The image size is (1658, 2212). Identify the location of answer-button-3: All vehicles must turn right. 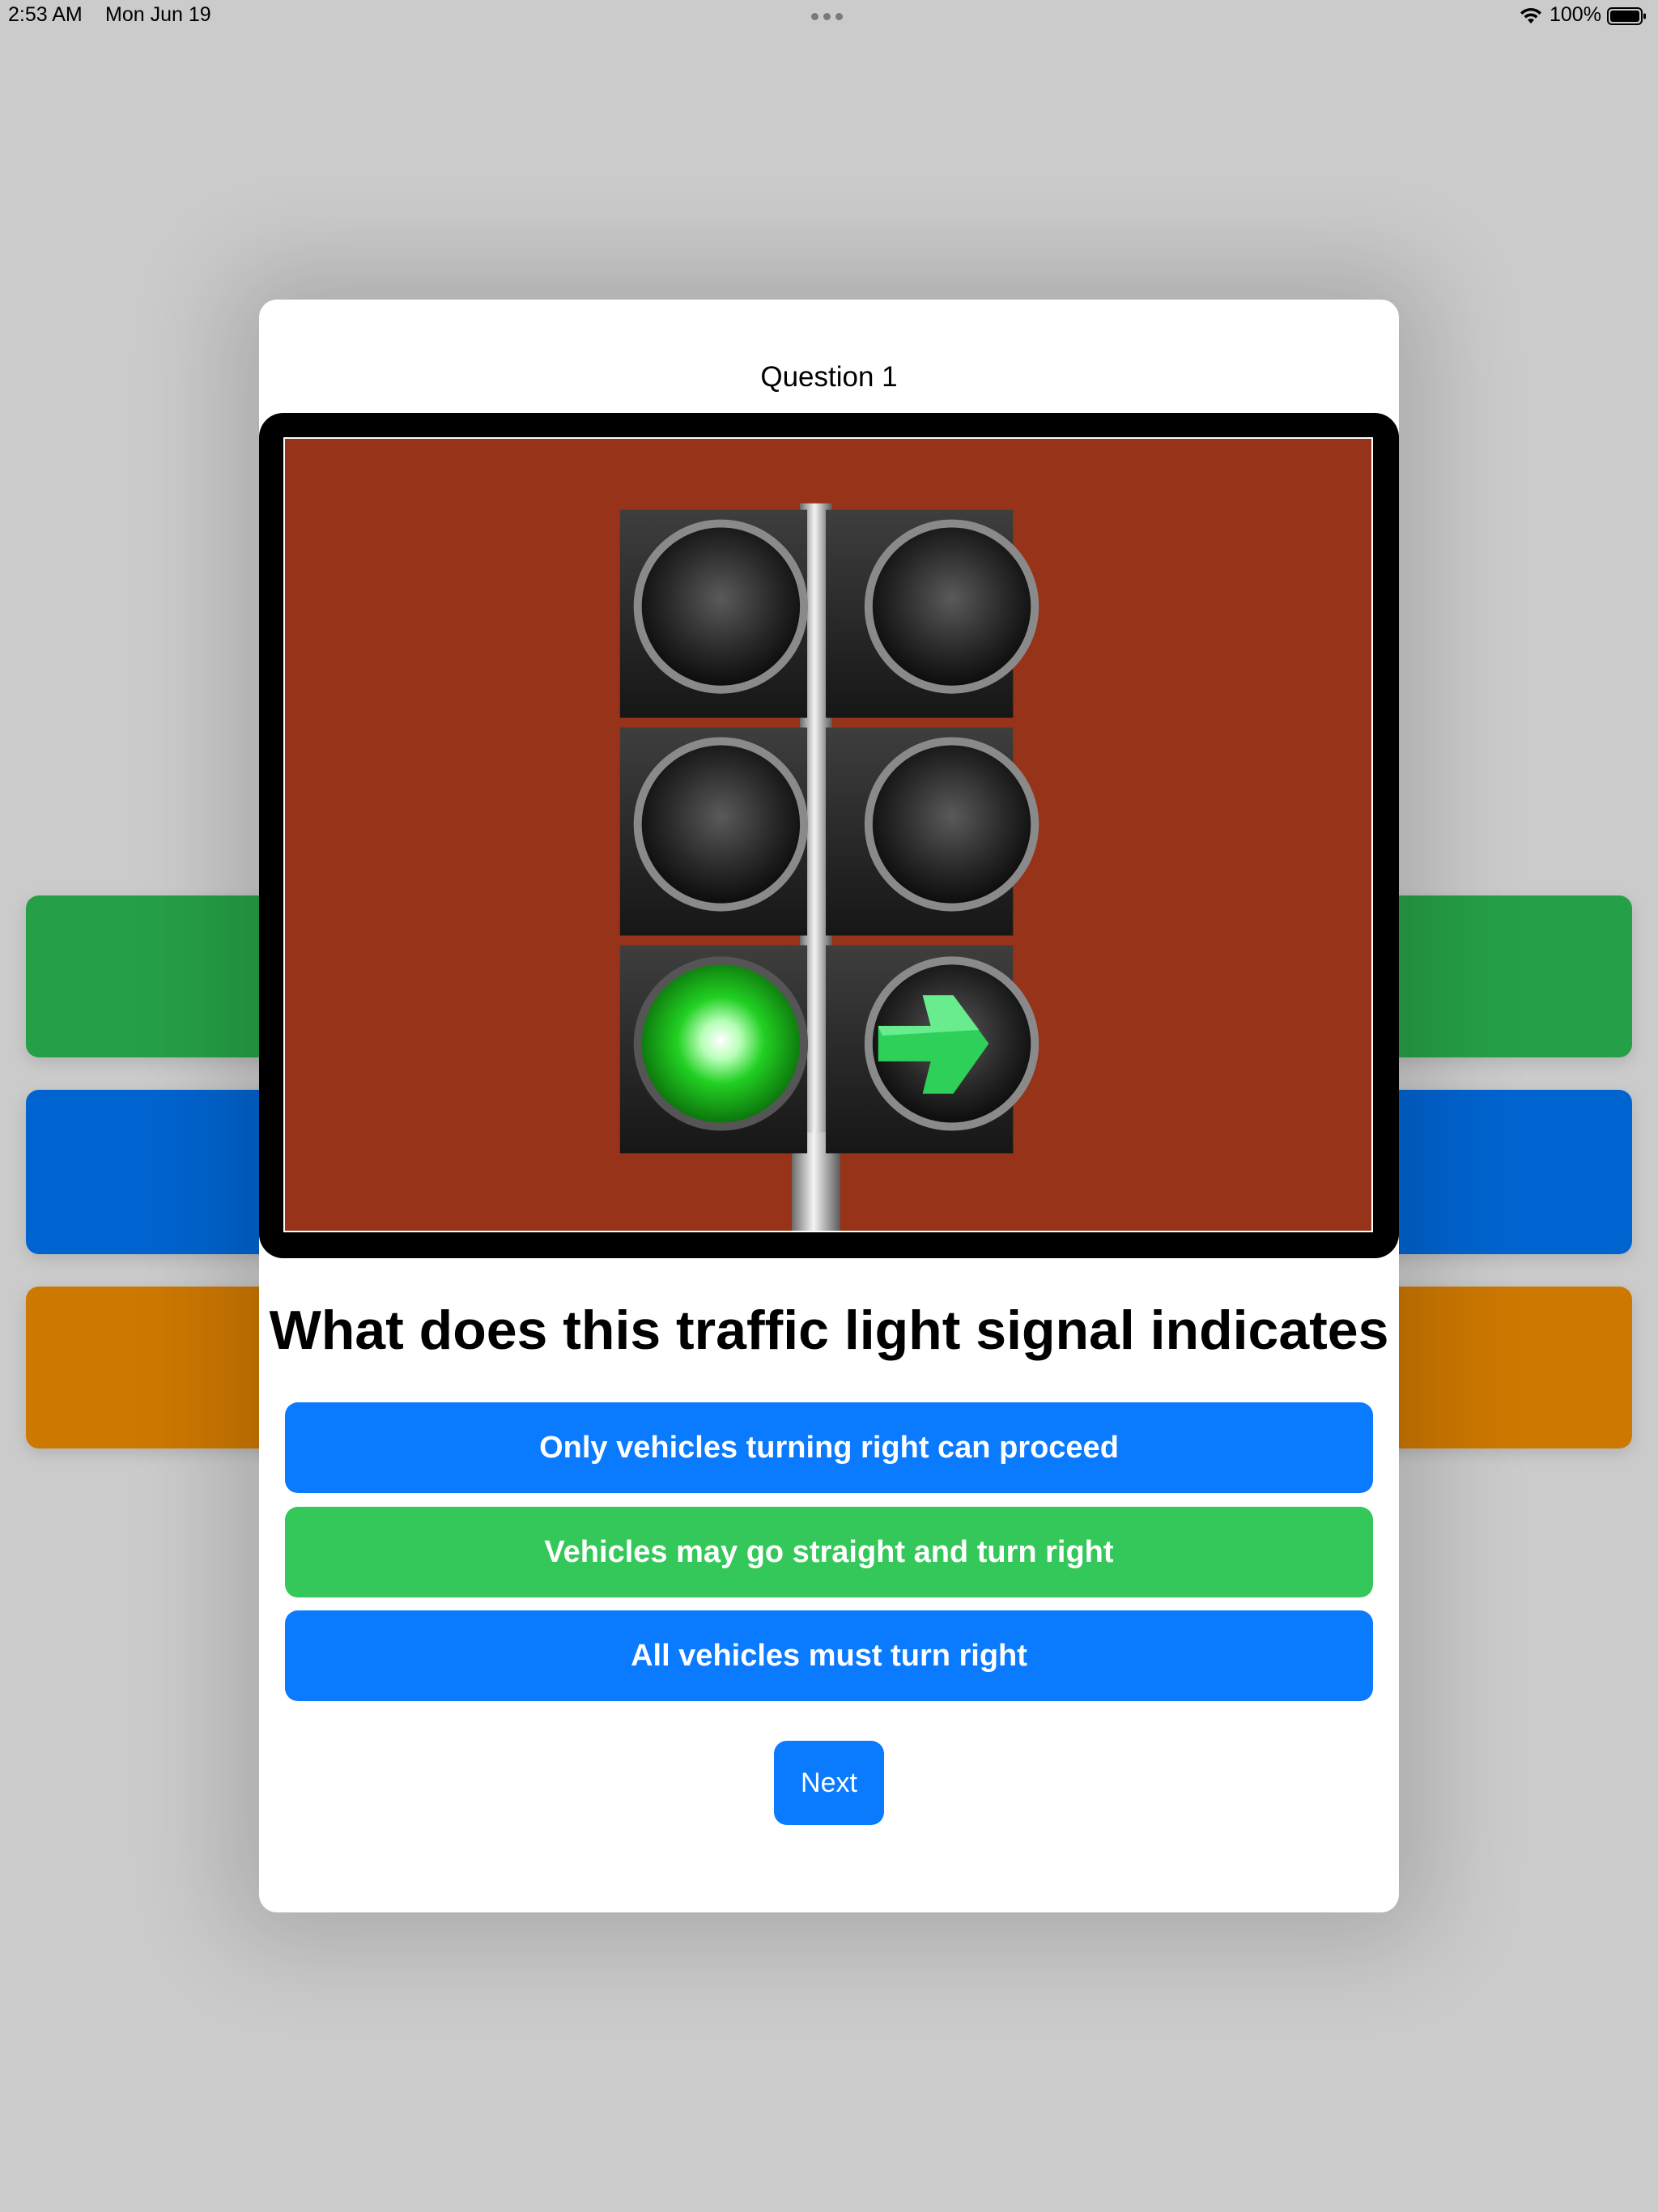
(829, 1656).